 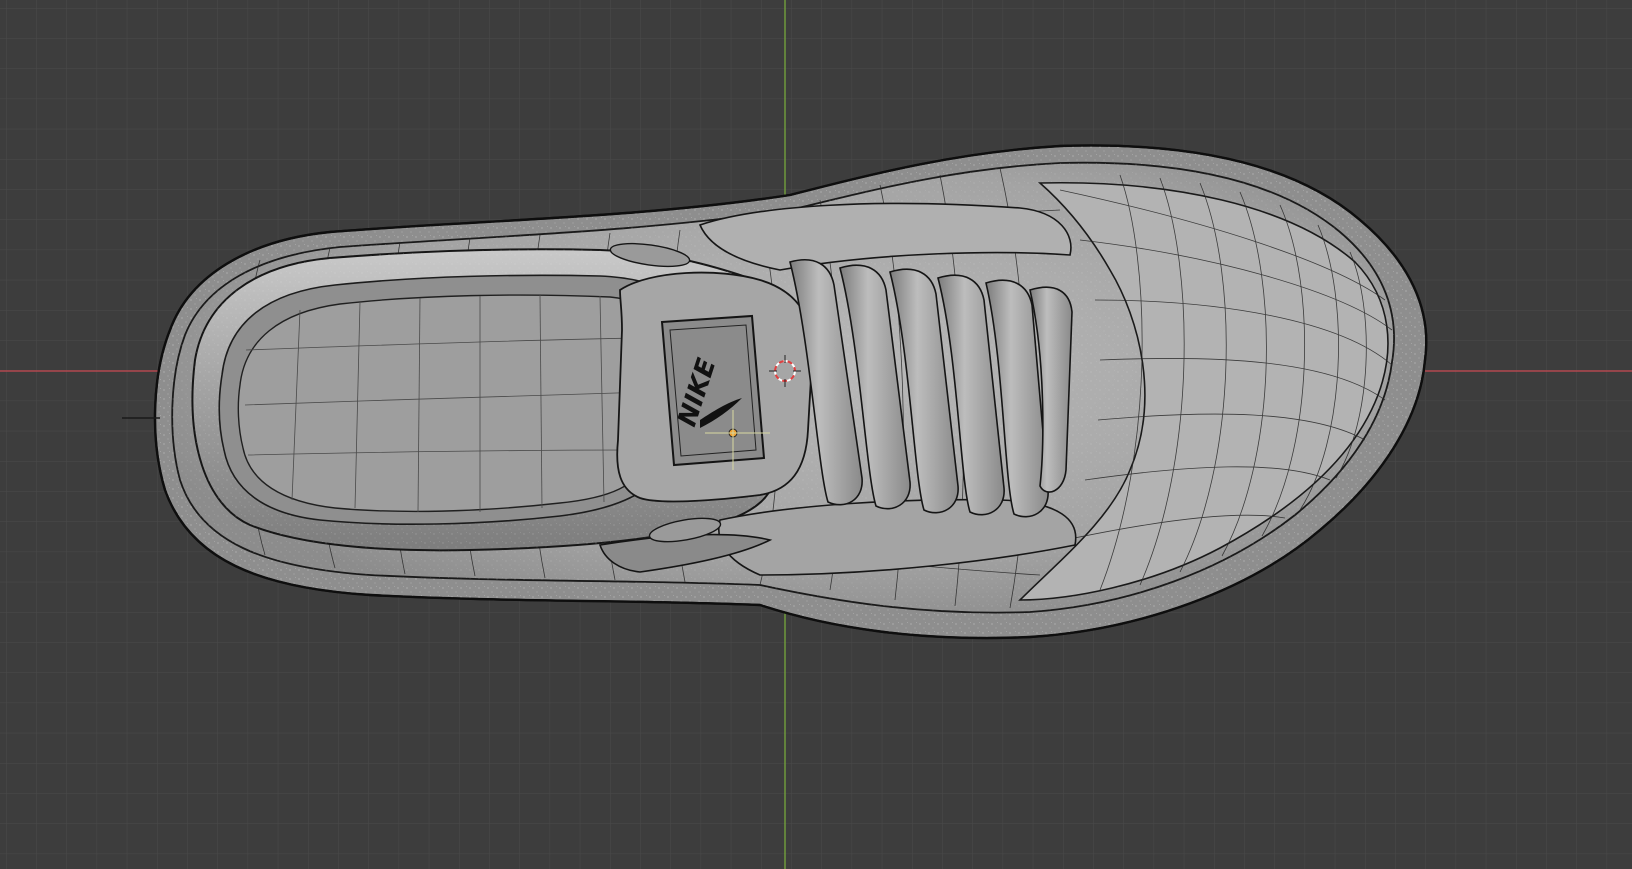 I want to click on tongue-label: NIKE, so click(x=713, y=390).